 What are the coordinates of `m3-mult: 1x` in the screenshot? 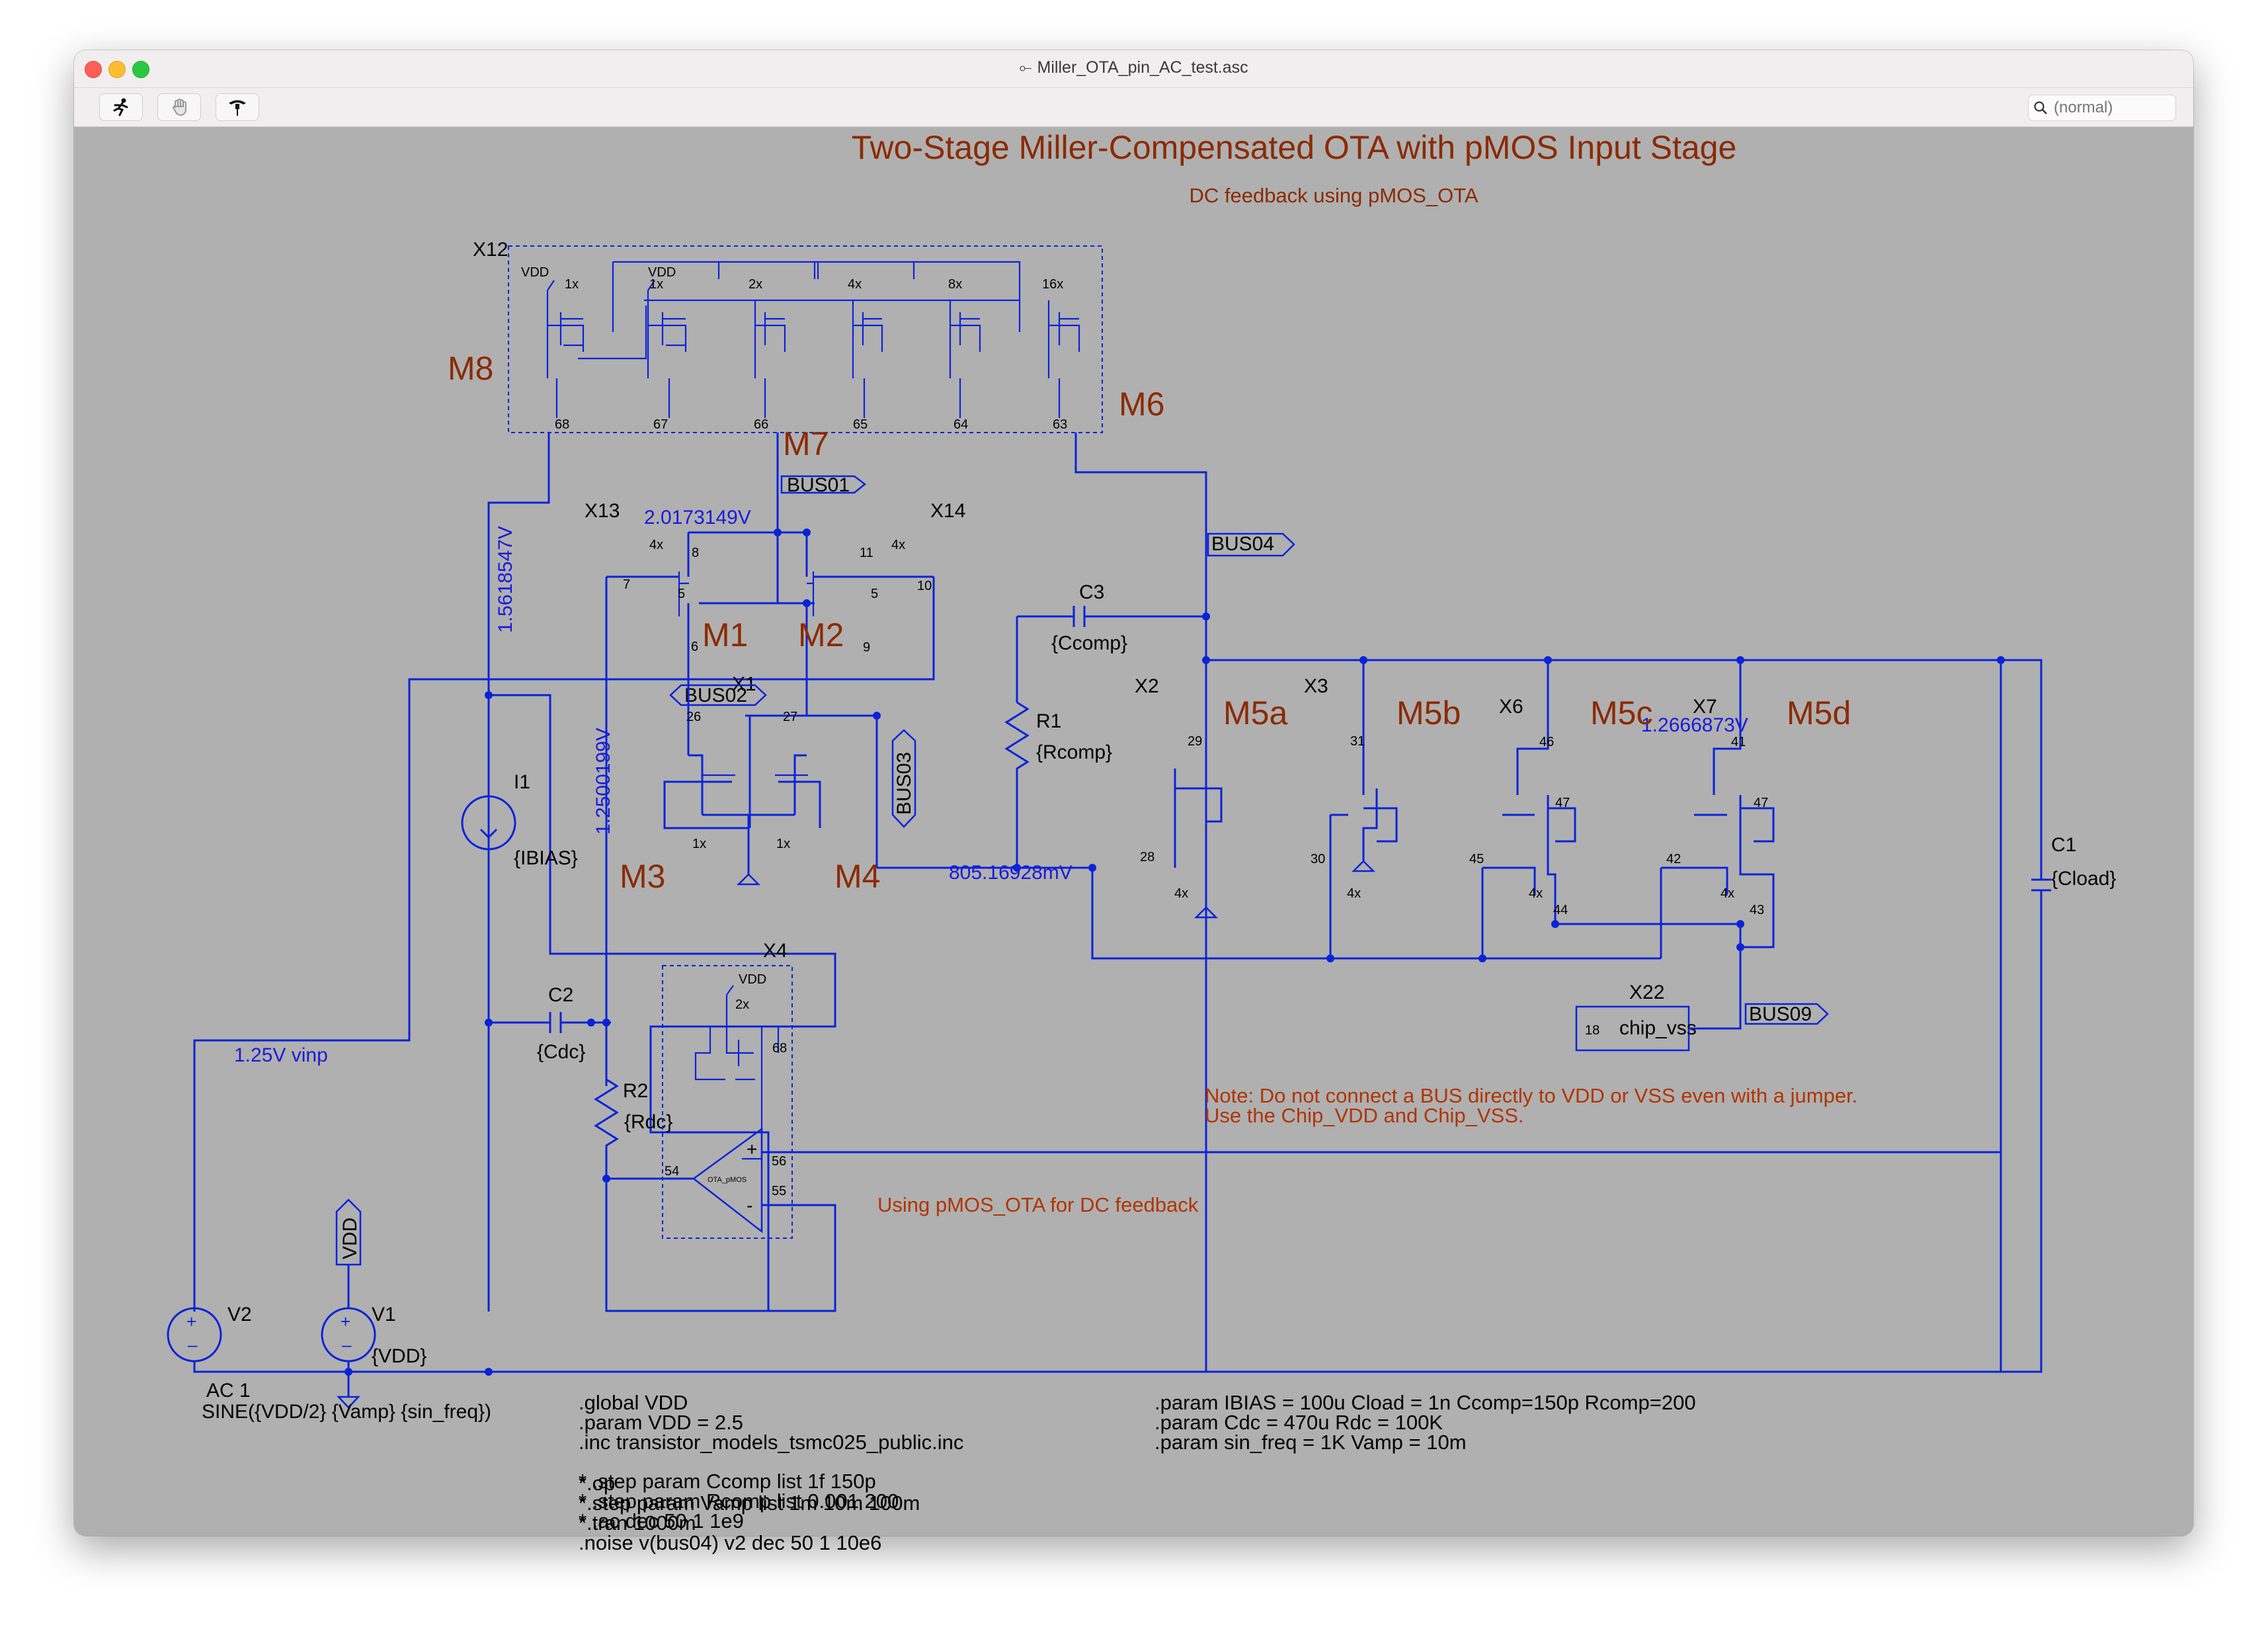 It's located at (699, 844).